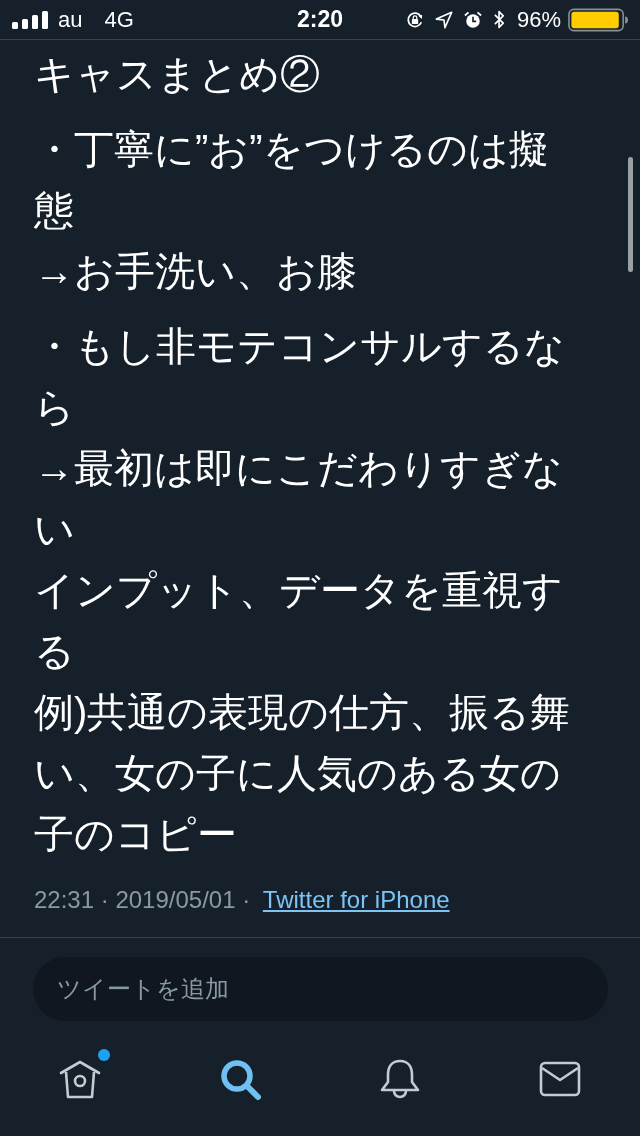 Image resolution: width=640 pixels, height=1136 pixels. What do you see at coordinates (303, 773) in the screenshot?
I see `tweet-text: 例)共通の表現の仕方、振る舞い、女の子に人気のある女の子のコピー` at bounding box center [303, 773].